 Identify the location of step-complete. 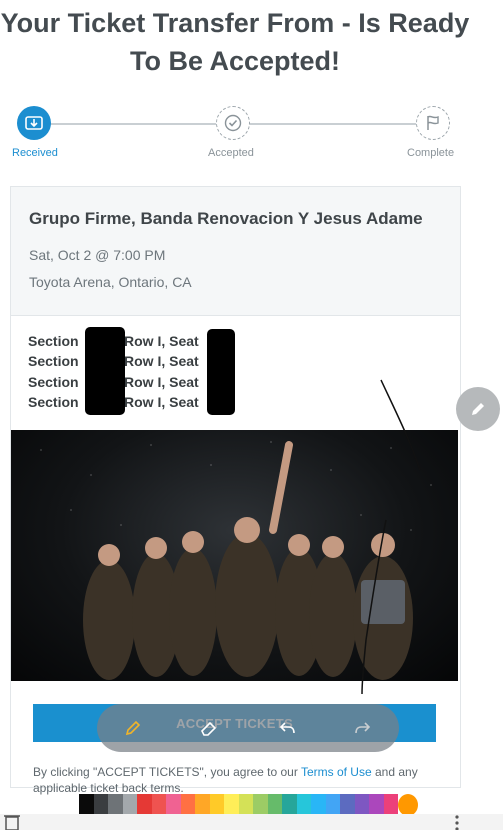
(433, 123).